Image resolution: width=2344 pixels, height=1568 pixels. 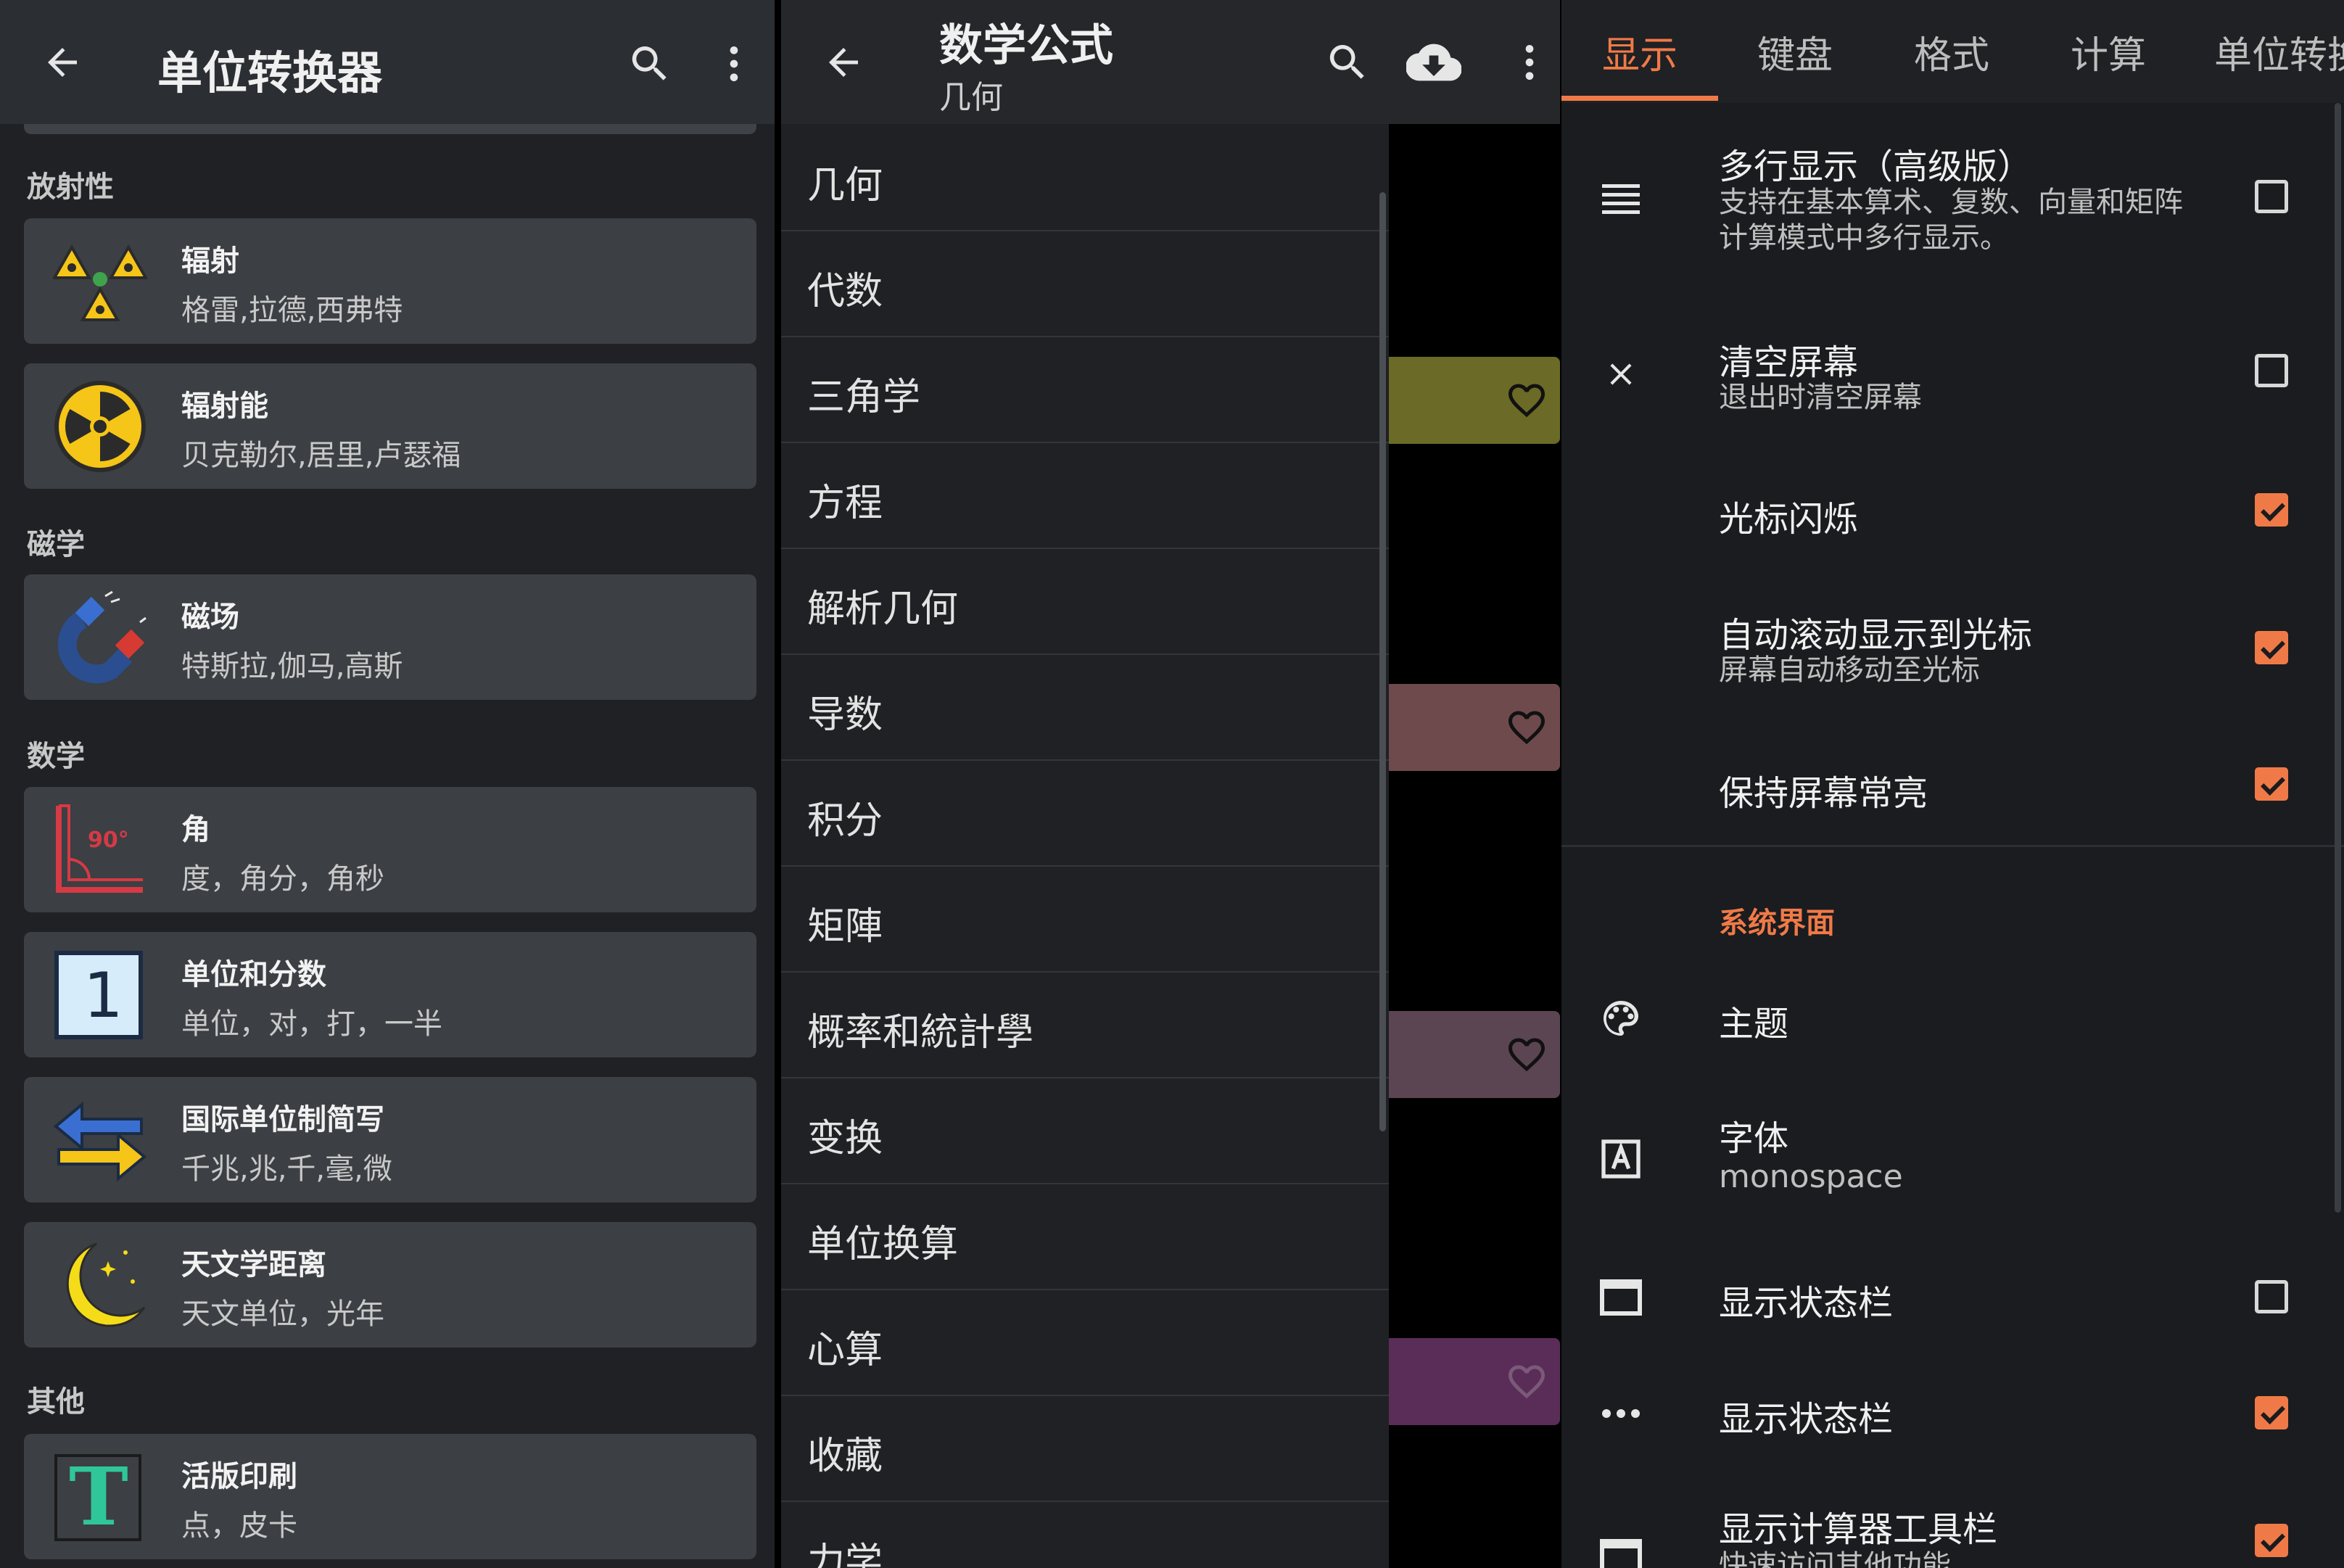 What do you see at coordinates (390, 129) in the screenshot?
I see `previous-card-edge` at bounding box center [390, 129].